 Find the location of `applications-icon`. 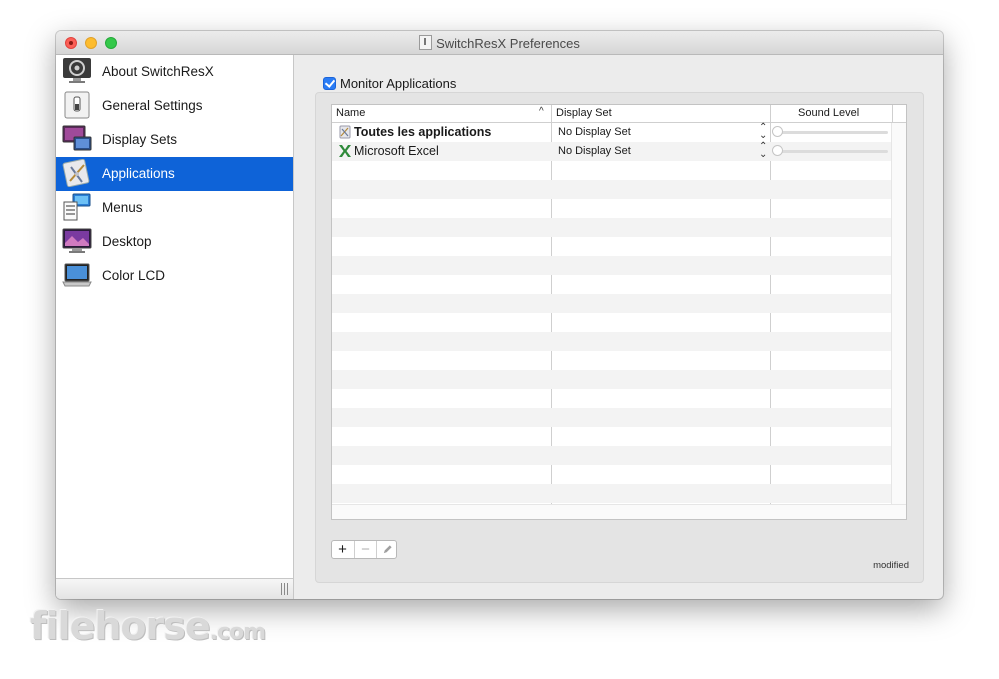

applications-icon is located at coordinates (76, 173).